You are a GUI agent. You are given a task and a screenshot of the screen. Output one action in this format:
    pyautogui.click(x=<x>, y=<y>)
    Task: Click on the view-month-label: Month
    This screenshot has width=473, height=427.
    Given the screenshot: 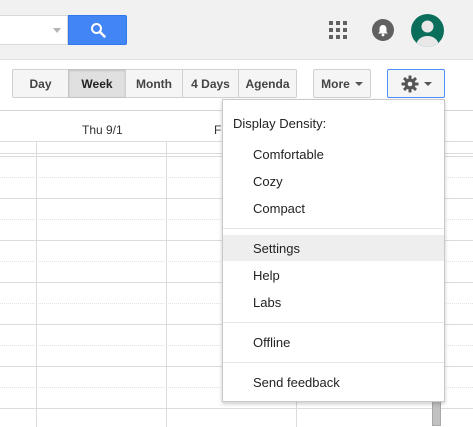 What is the action you would take?
    pyautogui.click(x=154, y=83)
    